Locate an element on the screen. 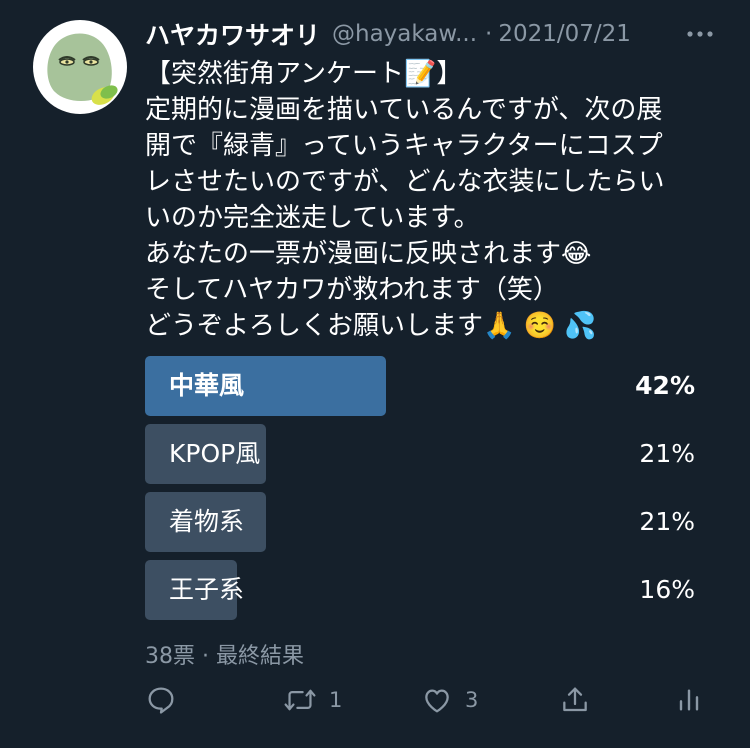 The image size is (750, 748). share-button is located at coordinates (575, 700).